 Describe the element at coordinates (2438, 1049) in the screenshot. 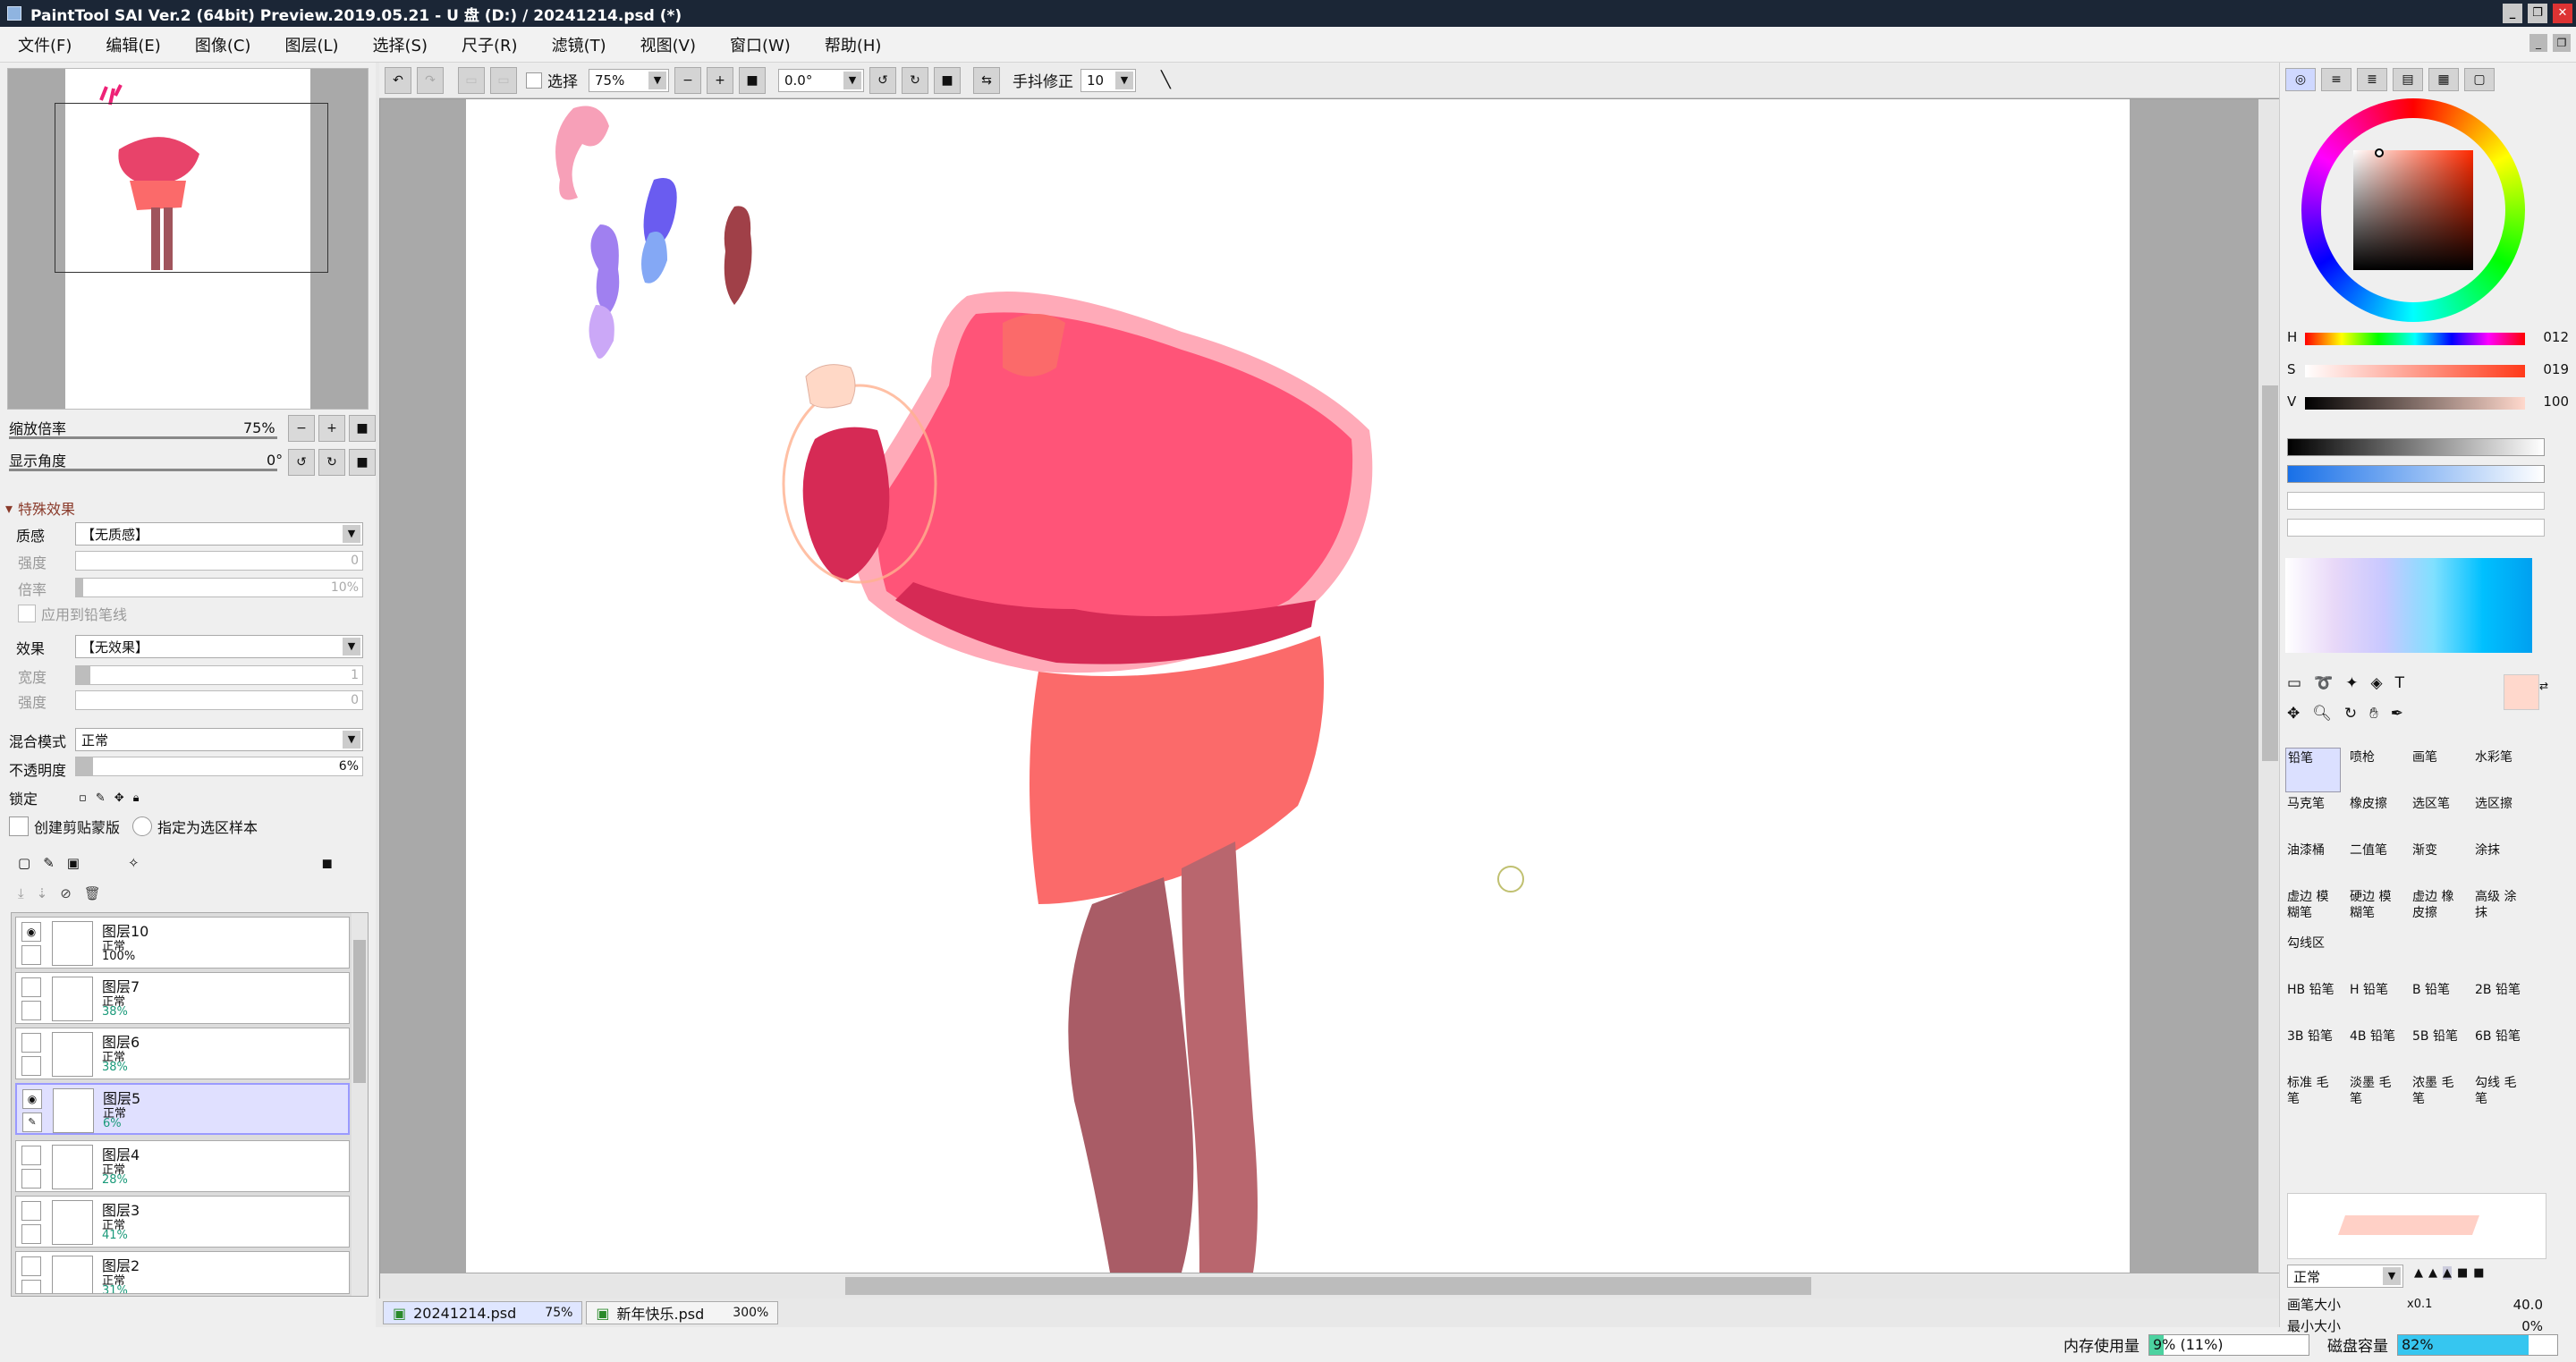

I see `brush-slot: 5B 铅笔` at that location.